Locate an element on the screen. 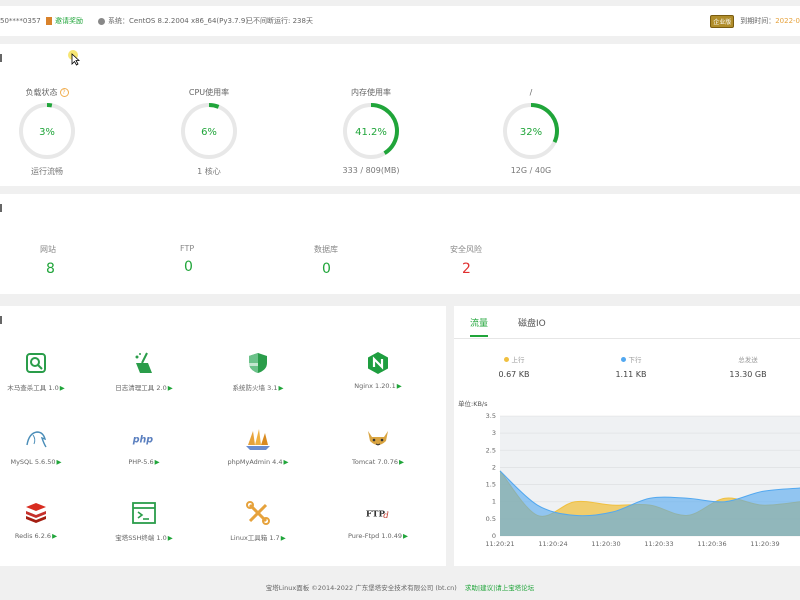 Image resolution: width=800 pixels, height=600 pixels. software-item: 日志清理工具 2.0▶ is located at coordinates (144, 371).